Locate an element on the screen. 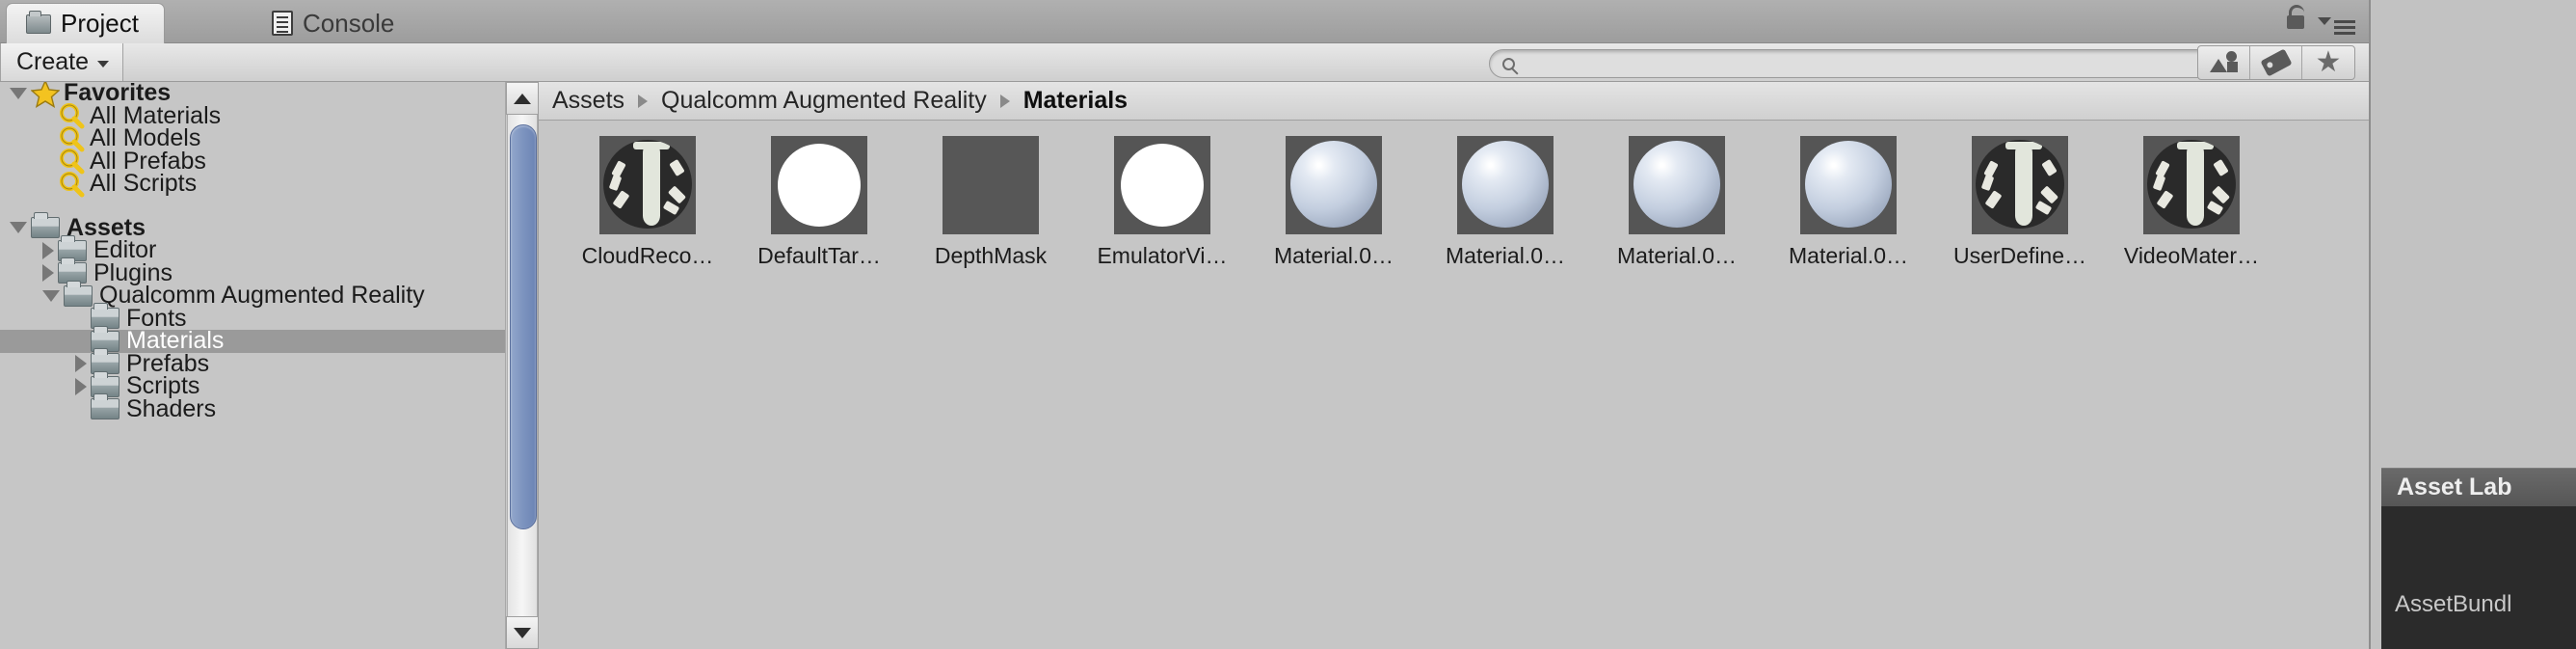  tree-item-editor: Editor is located at coordinates (269, 248).